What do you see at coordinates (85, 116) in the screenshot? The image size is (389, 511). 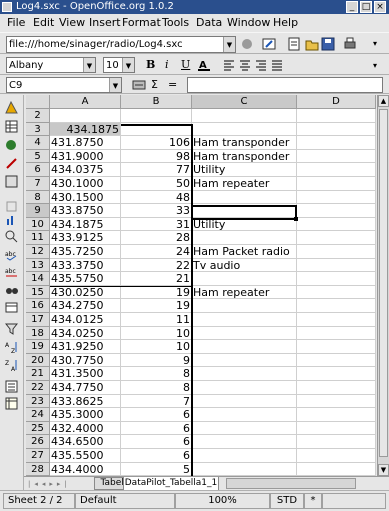 I see `cell-a` at bounding box center [85, 116].